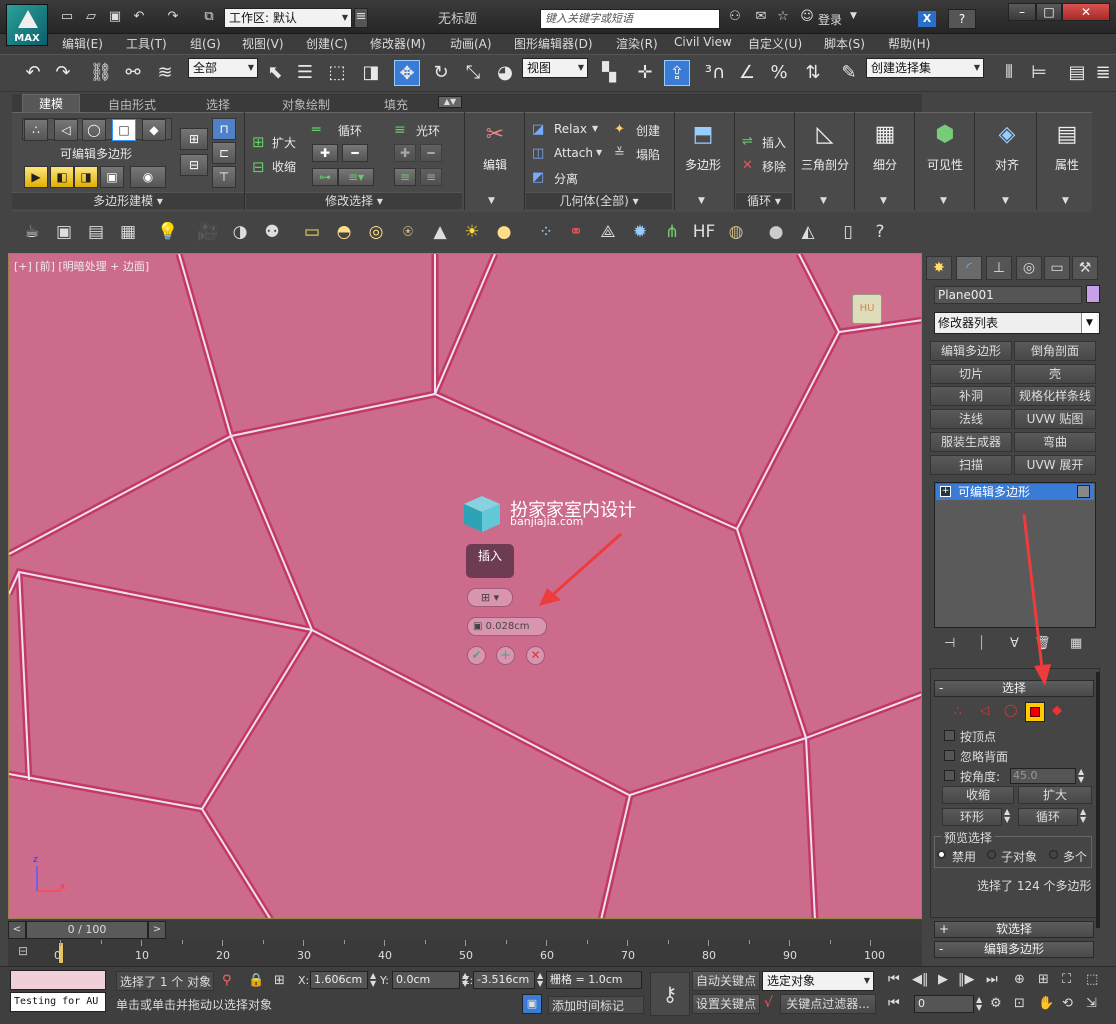  I want to click on x-coordinate-field: 1.606cm, so click(339, 980).